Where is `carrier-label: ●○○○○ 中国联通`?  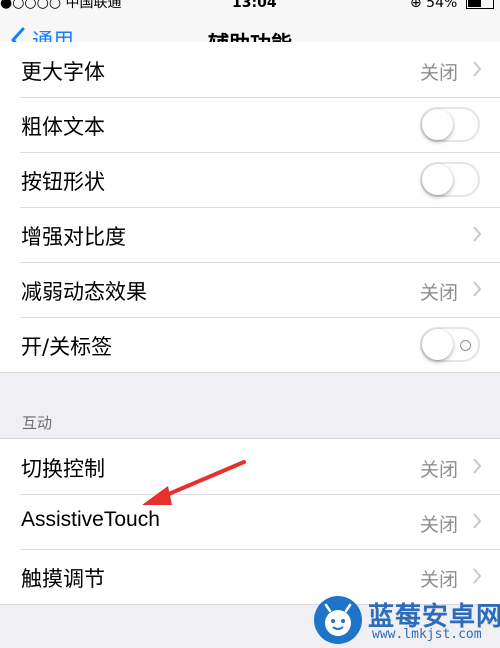
carrier-label: ●○○○○ 中国联通 is located at coordinates (61, 5).